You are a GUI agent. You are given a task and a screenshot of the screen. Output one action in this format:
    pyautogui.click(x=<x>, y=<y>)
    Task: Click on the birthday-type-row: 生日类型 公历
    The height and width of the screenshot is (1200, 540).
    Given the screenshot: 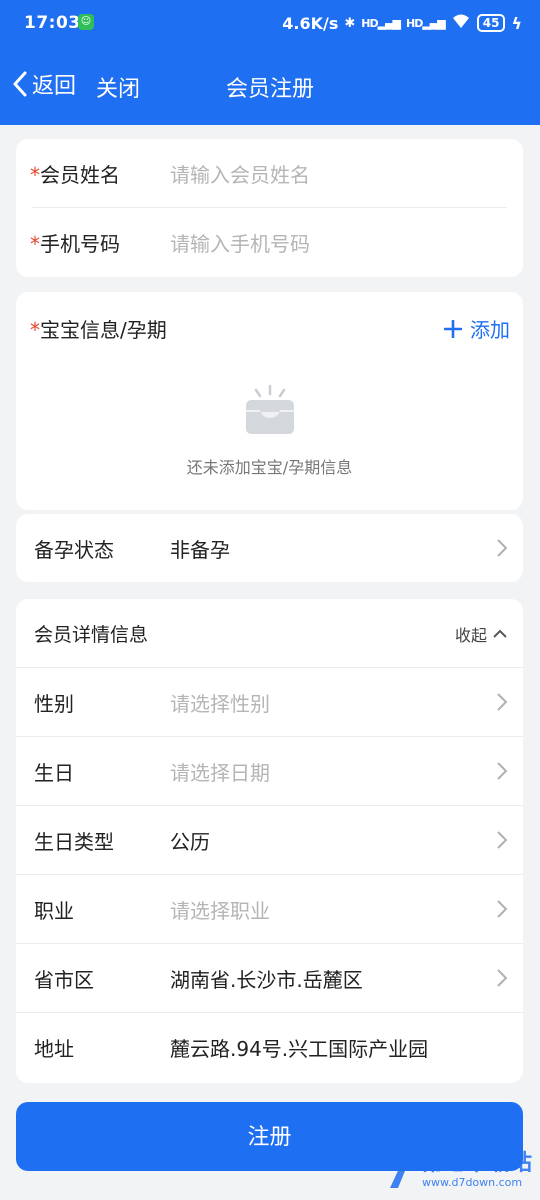 What is the action you would take?
    pyautogui.click(x=269, y=840)
    